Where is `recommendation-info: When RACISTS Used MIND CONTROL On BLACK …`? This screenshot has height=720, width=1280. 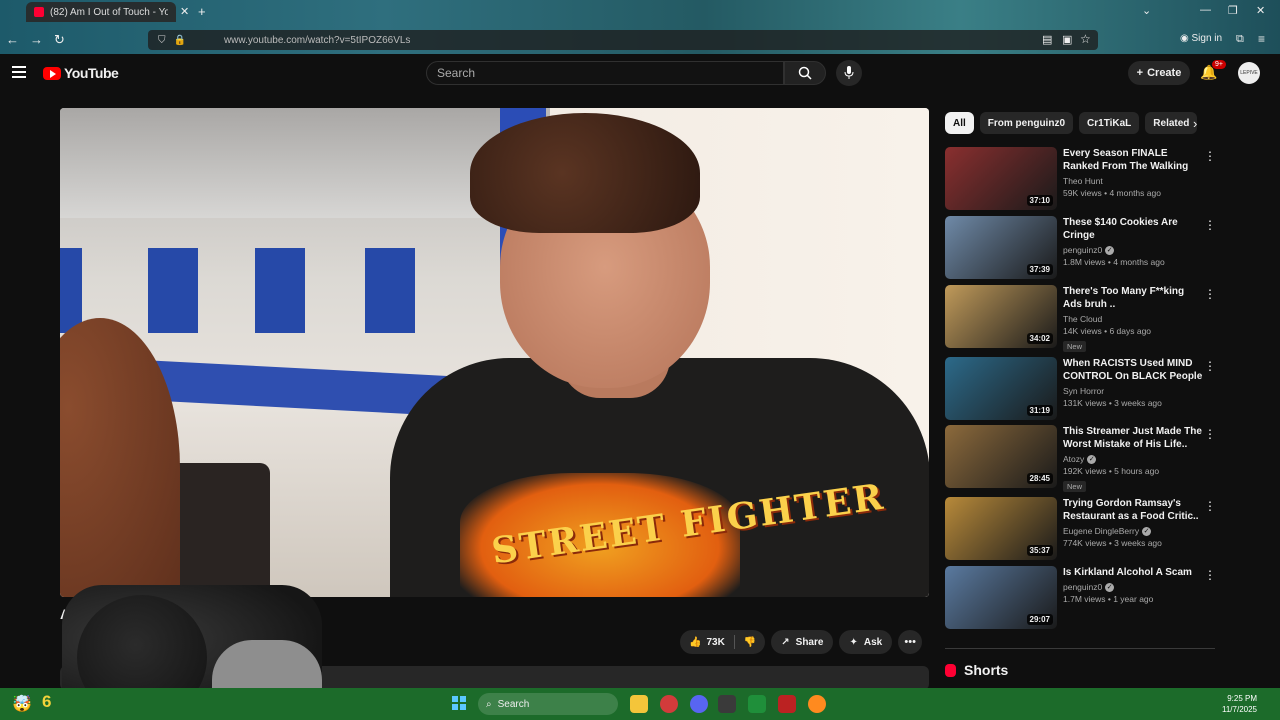
recommendation-info: When RACISTS Used MIND CONTROL On BLACK … is located at coordinates (1133, 382).